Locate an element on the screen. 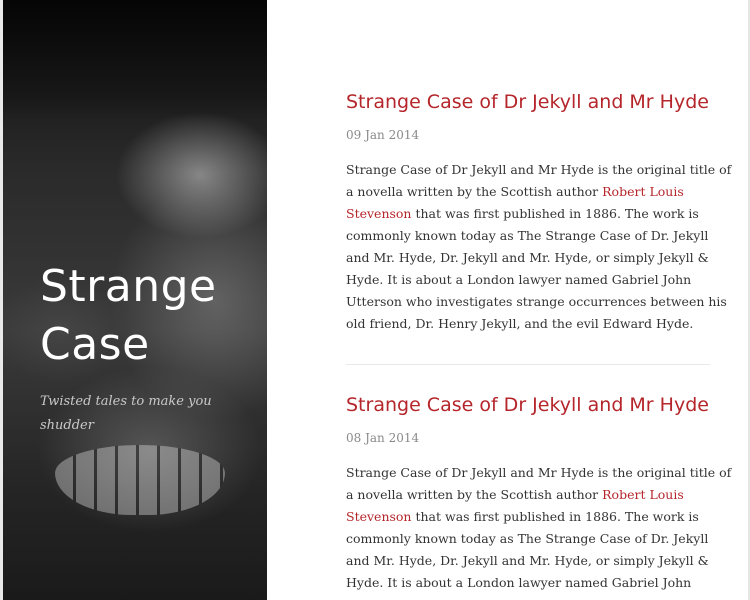 The width and height of the screenshot is (750, 600). post-date: 09 Jan 2014 is located at coordinates (383, 135).